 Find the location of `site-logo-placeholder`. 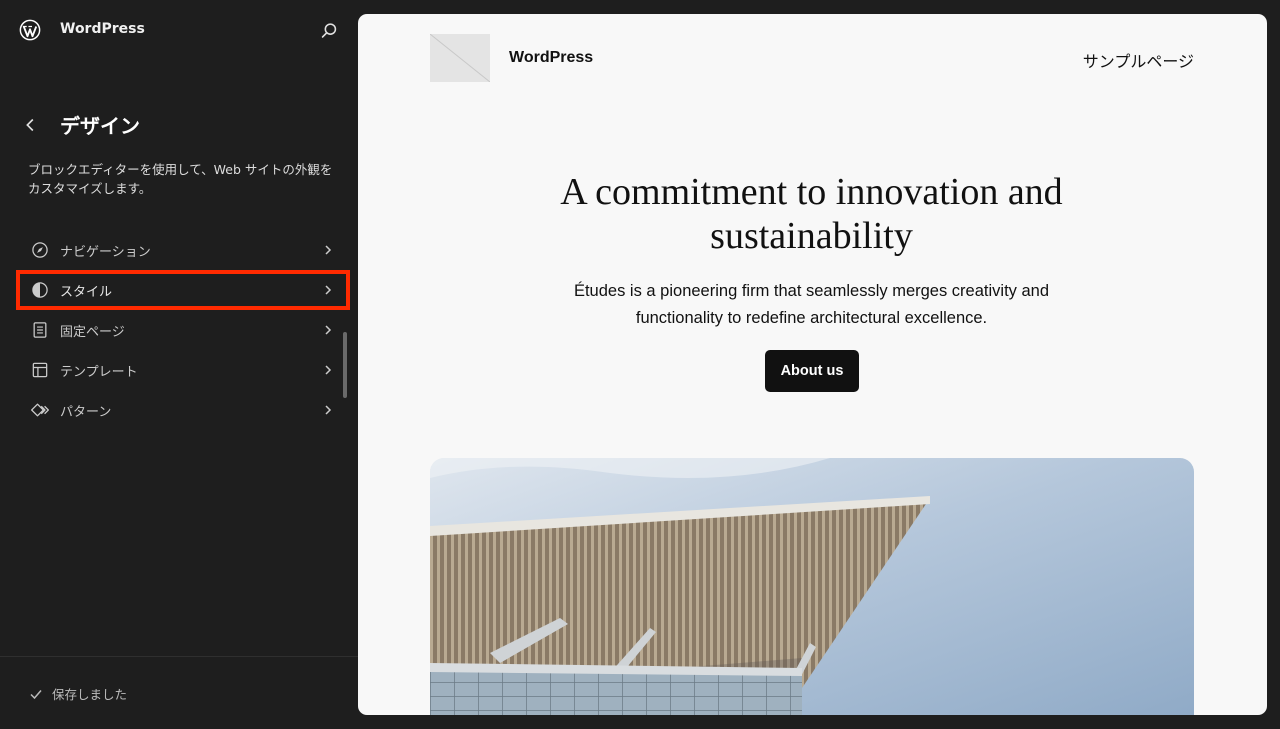

site-logo-placeholder is located at coordinates (460, 58).